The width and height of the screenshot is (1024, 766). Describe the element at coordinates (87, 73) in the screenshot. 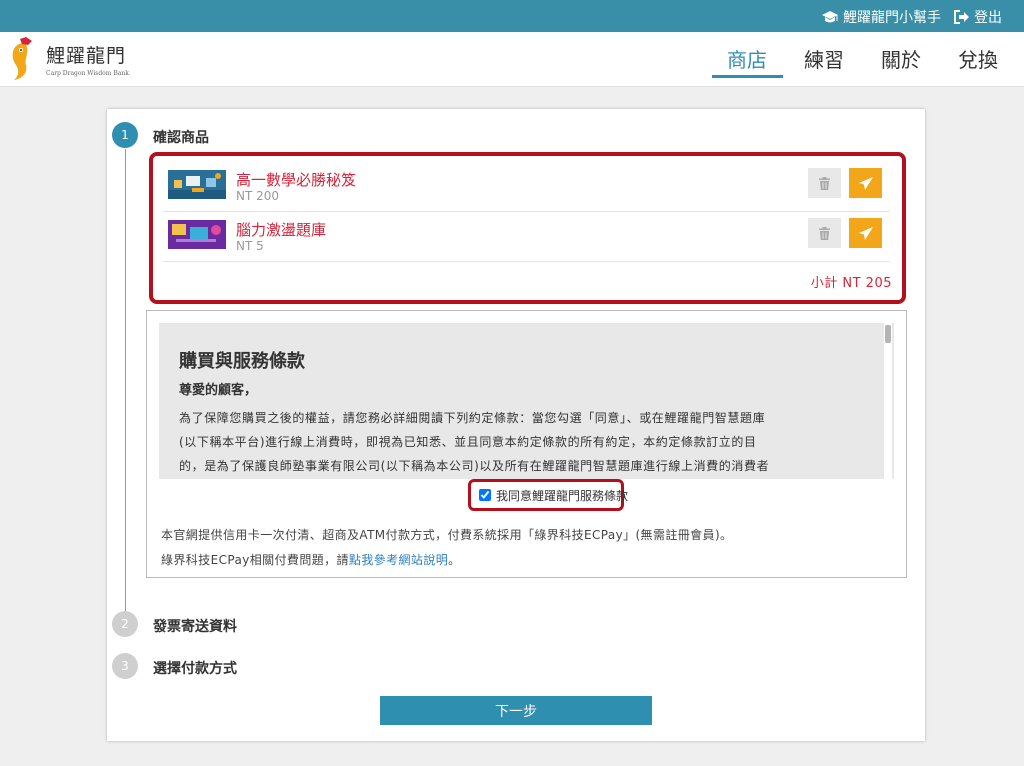

I see `logo-subtitle: Carp Dragon Wisdom Bank` at that location.